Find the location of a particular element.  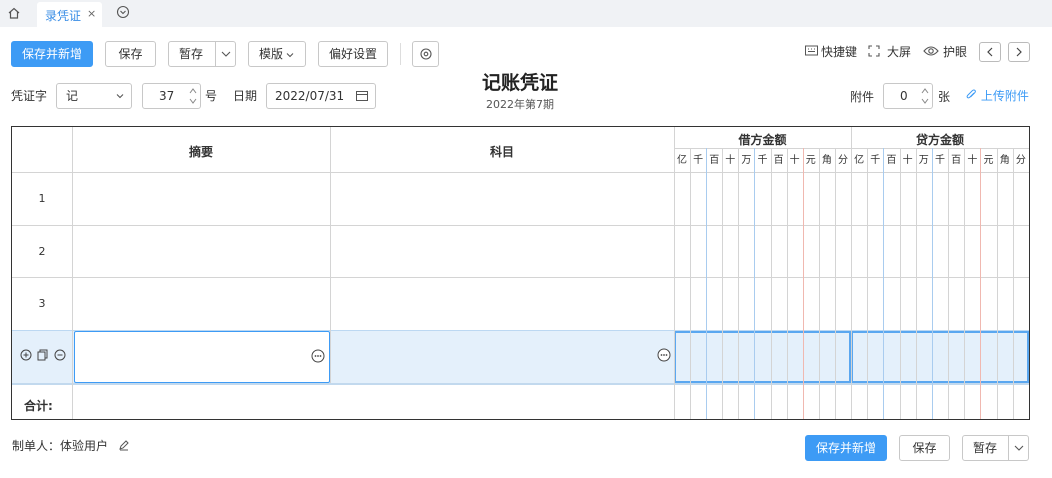

edit-icon is located at coordinates (124, 445).